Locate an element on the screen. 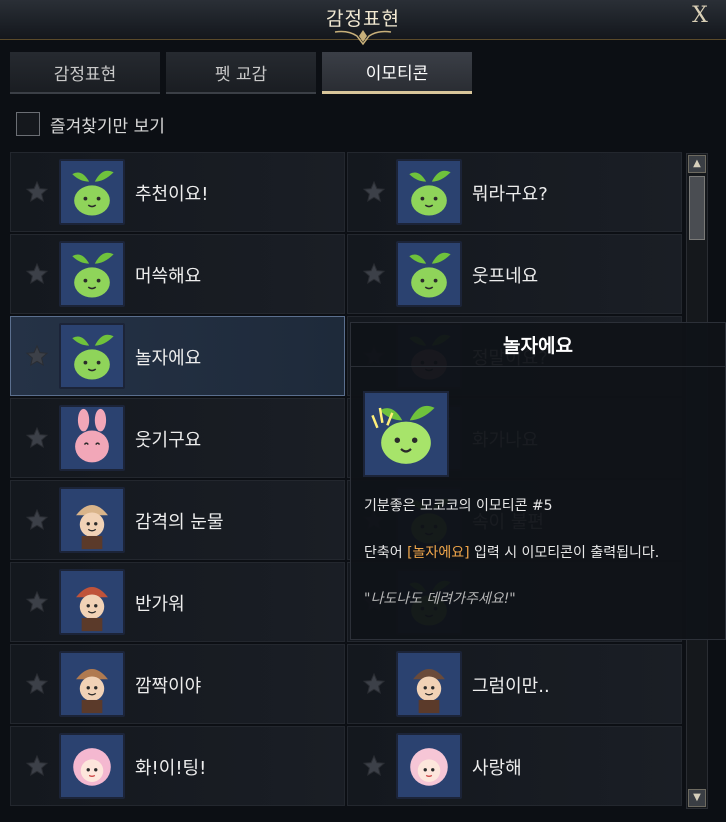 The height and width of the screenshot is (822, 726). emoticon-item: 놀자에요 is located at coordinates (177, 356).